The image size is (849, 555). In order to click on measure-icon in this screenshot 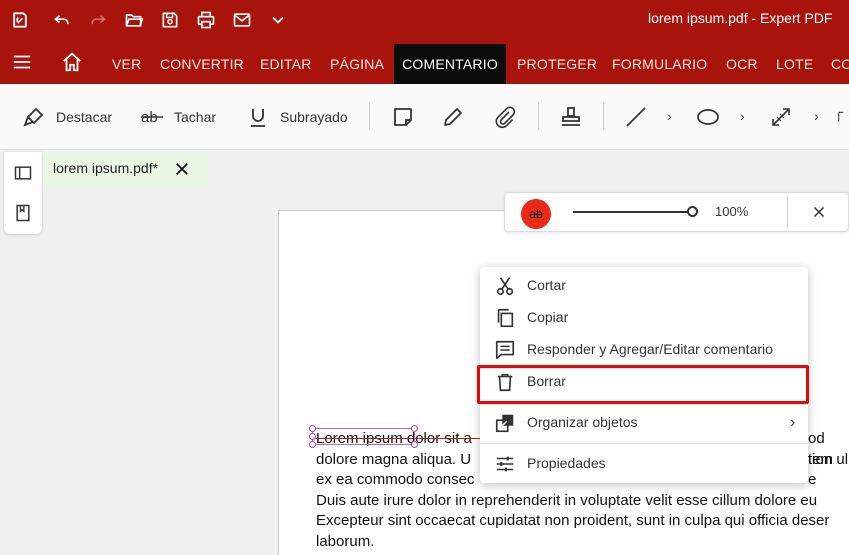, I will do `click(781, 117)`.